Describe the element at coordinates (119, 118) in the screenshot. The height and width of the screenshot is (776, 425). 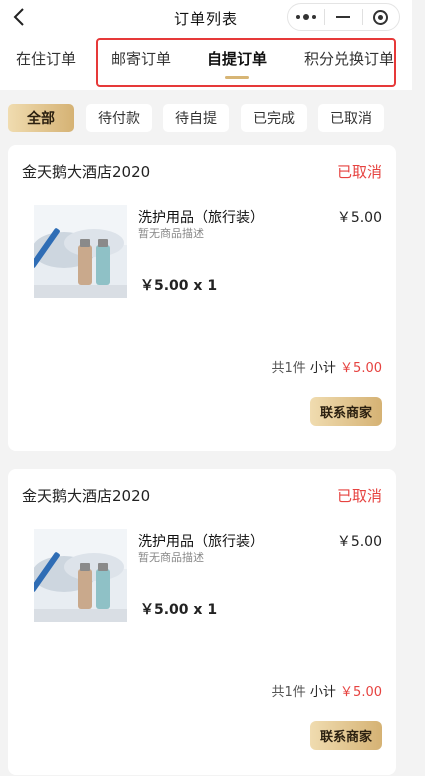
I see `filter-pending-payment: 待付款` at that location.